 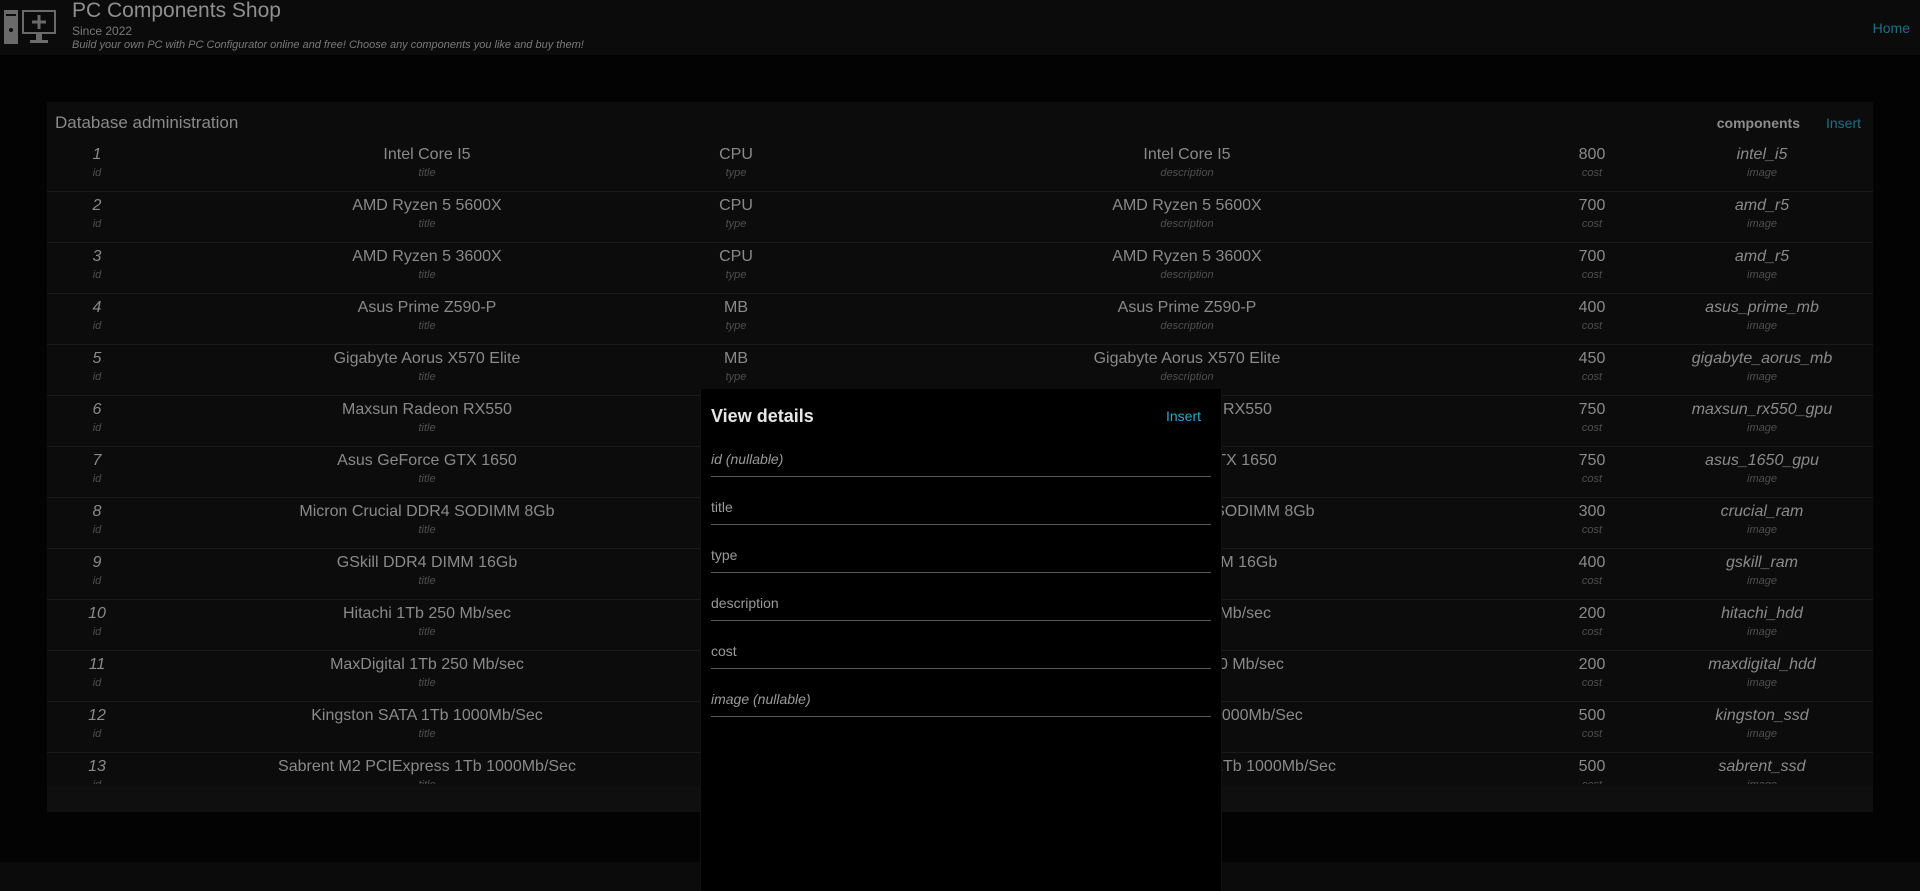 What do you see at coordinates (427, 358) in the screenshot?
I see `title-value: Gigabyte Aorus X570 Elite` at bounding box center [427, 358].